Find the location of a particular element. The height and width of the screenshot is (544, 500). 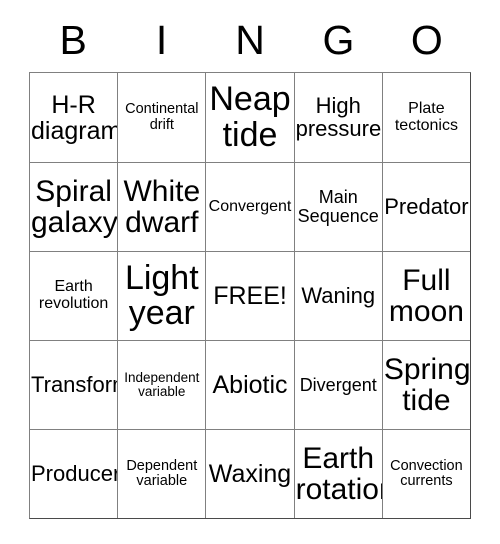

bingo-cell-label: Waxing is located at coordinates (250, 474).